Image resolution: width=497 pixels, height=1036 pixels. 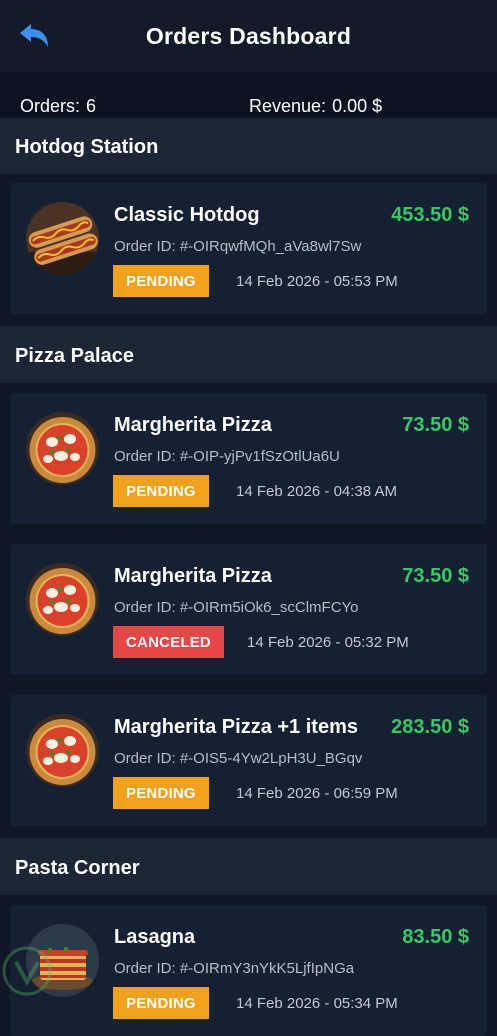 What do you see at coordinates (77, 868) in the screenshot?
I see `group-title: Pasta Corner` at bounding box center [77, 868].